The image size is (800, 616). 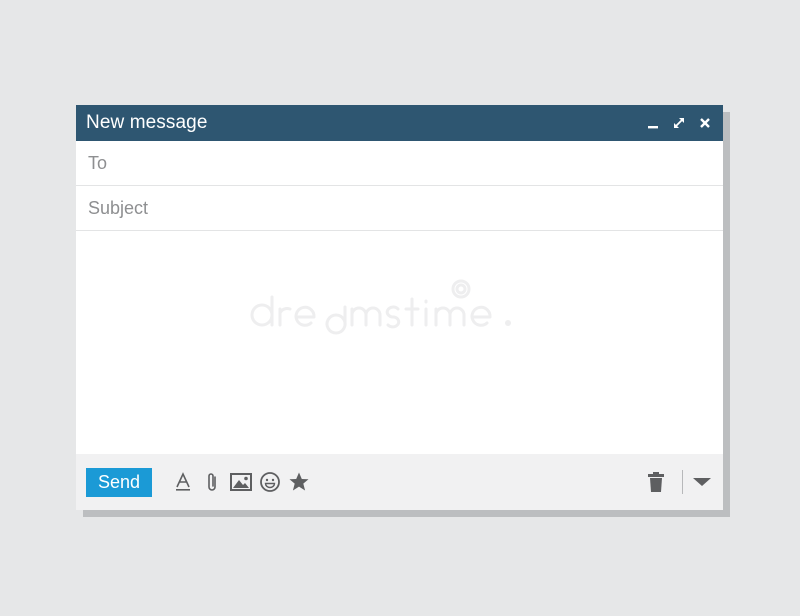 What do you see at coordinates (682, 482) in the screenshot?
I see `toolbar-divider` at bounding box center [682, 482].